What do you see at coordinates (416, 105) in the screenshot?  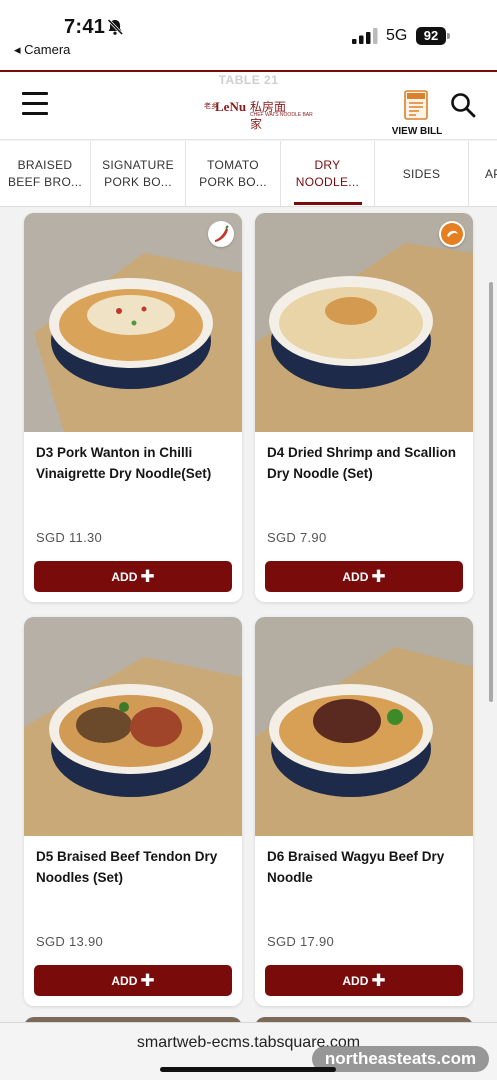 I see `bill-icon` at bounding box center [416, 105].